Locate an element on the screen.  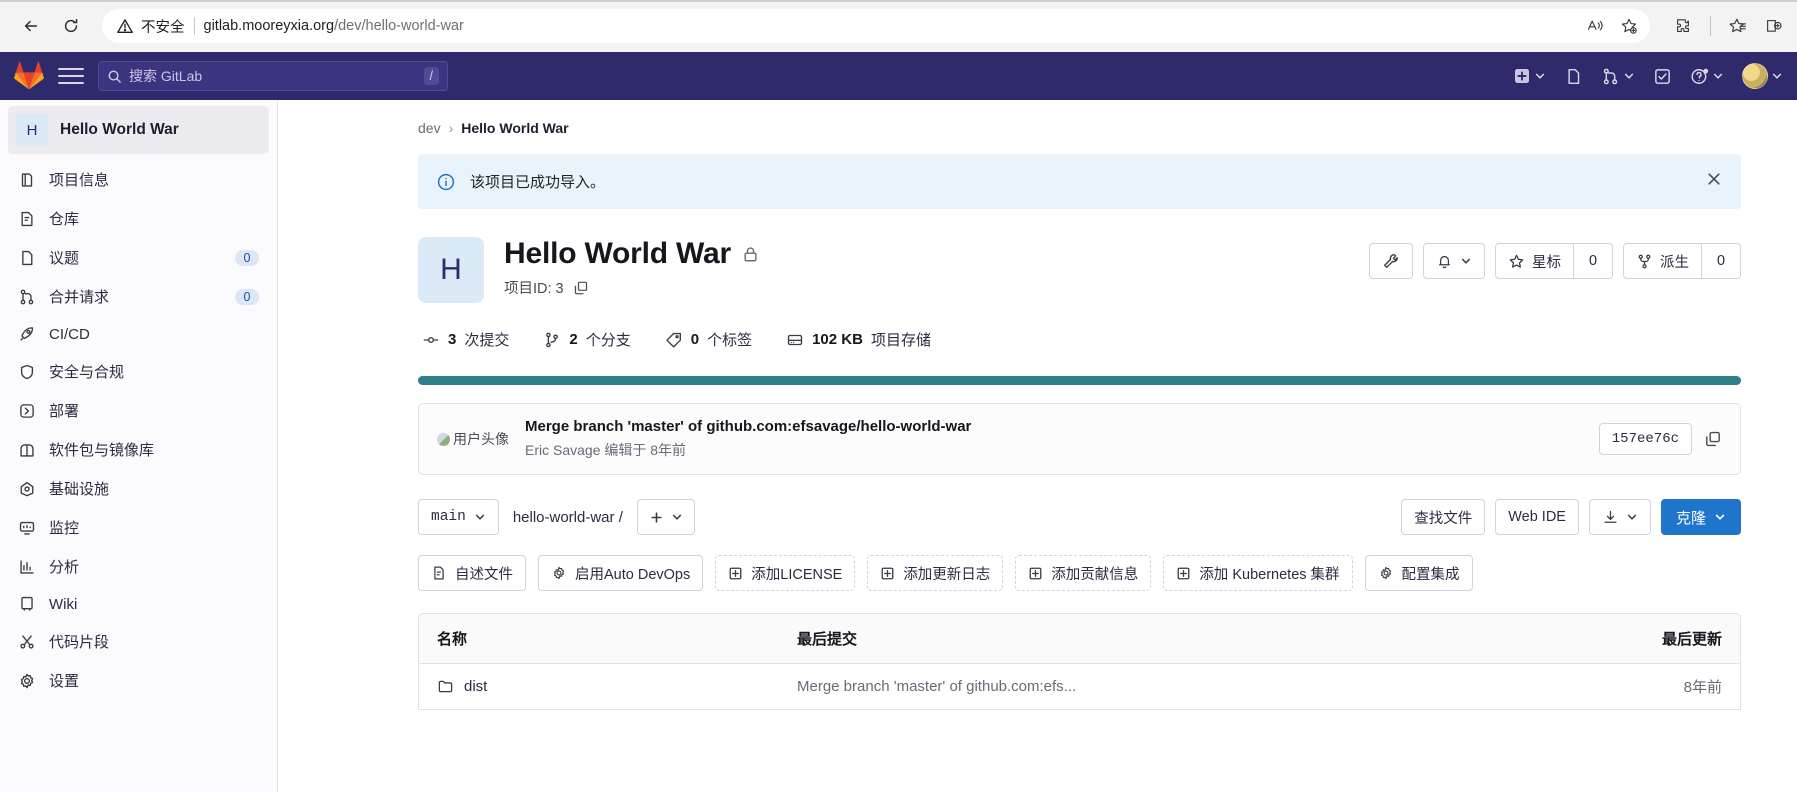
package-icon is located at coordinates (27, 450).